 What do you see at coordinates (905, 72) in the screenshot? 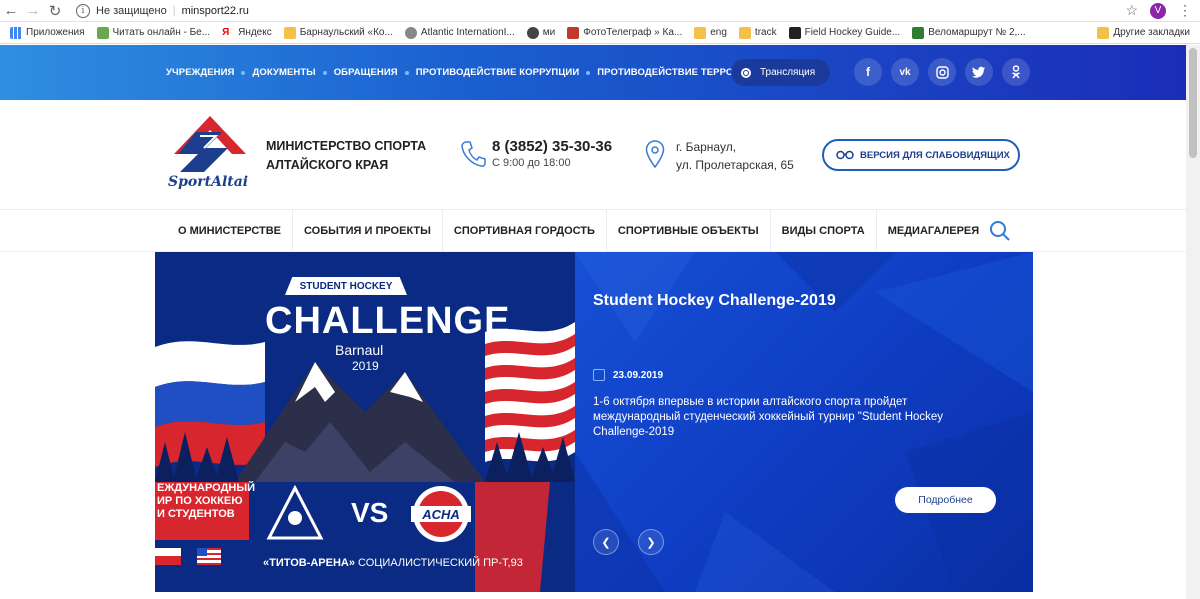
I see `vk-icon: vk` at bounding box center [905, 72].